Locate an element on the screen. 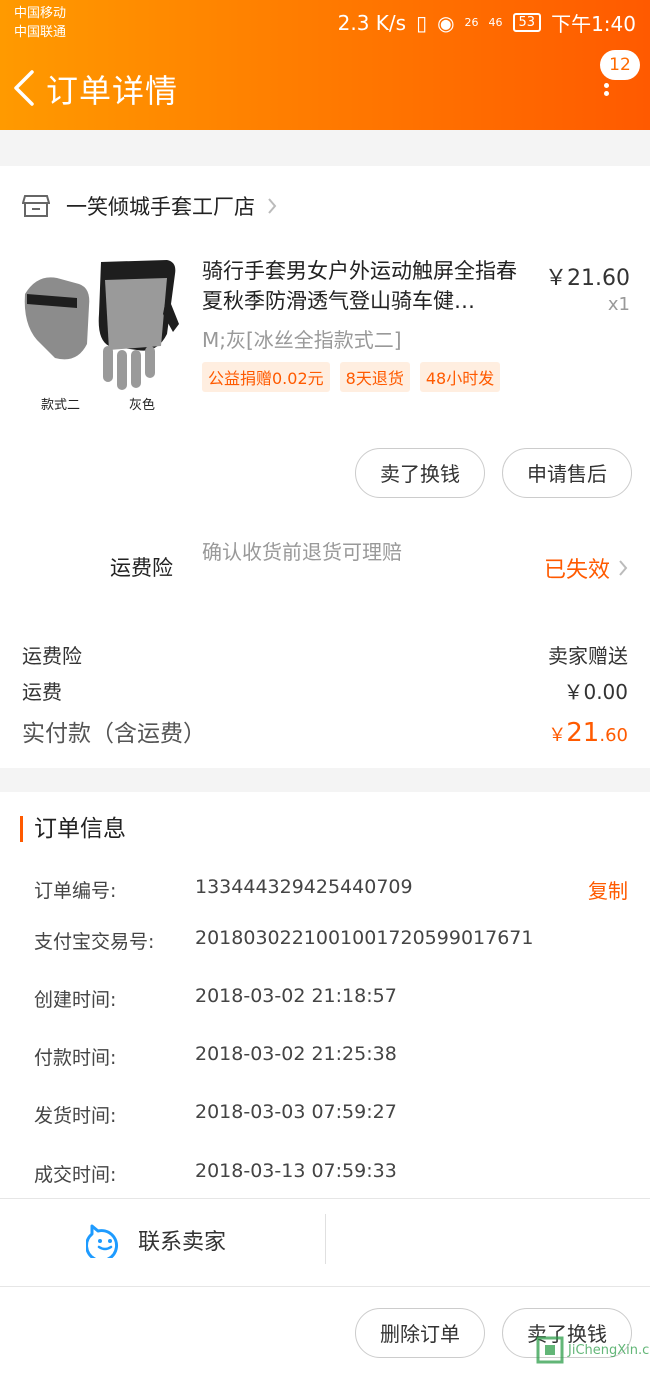  insurance-status-text: 已失效 is located at coordinates (576, 570).